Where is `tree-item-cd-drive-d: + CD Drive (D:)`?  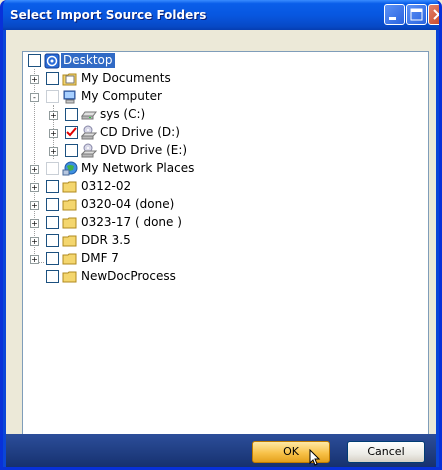
tree-item-cd-drive-d: + CD Drive (D:) is located at coordinates (225, 133).